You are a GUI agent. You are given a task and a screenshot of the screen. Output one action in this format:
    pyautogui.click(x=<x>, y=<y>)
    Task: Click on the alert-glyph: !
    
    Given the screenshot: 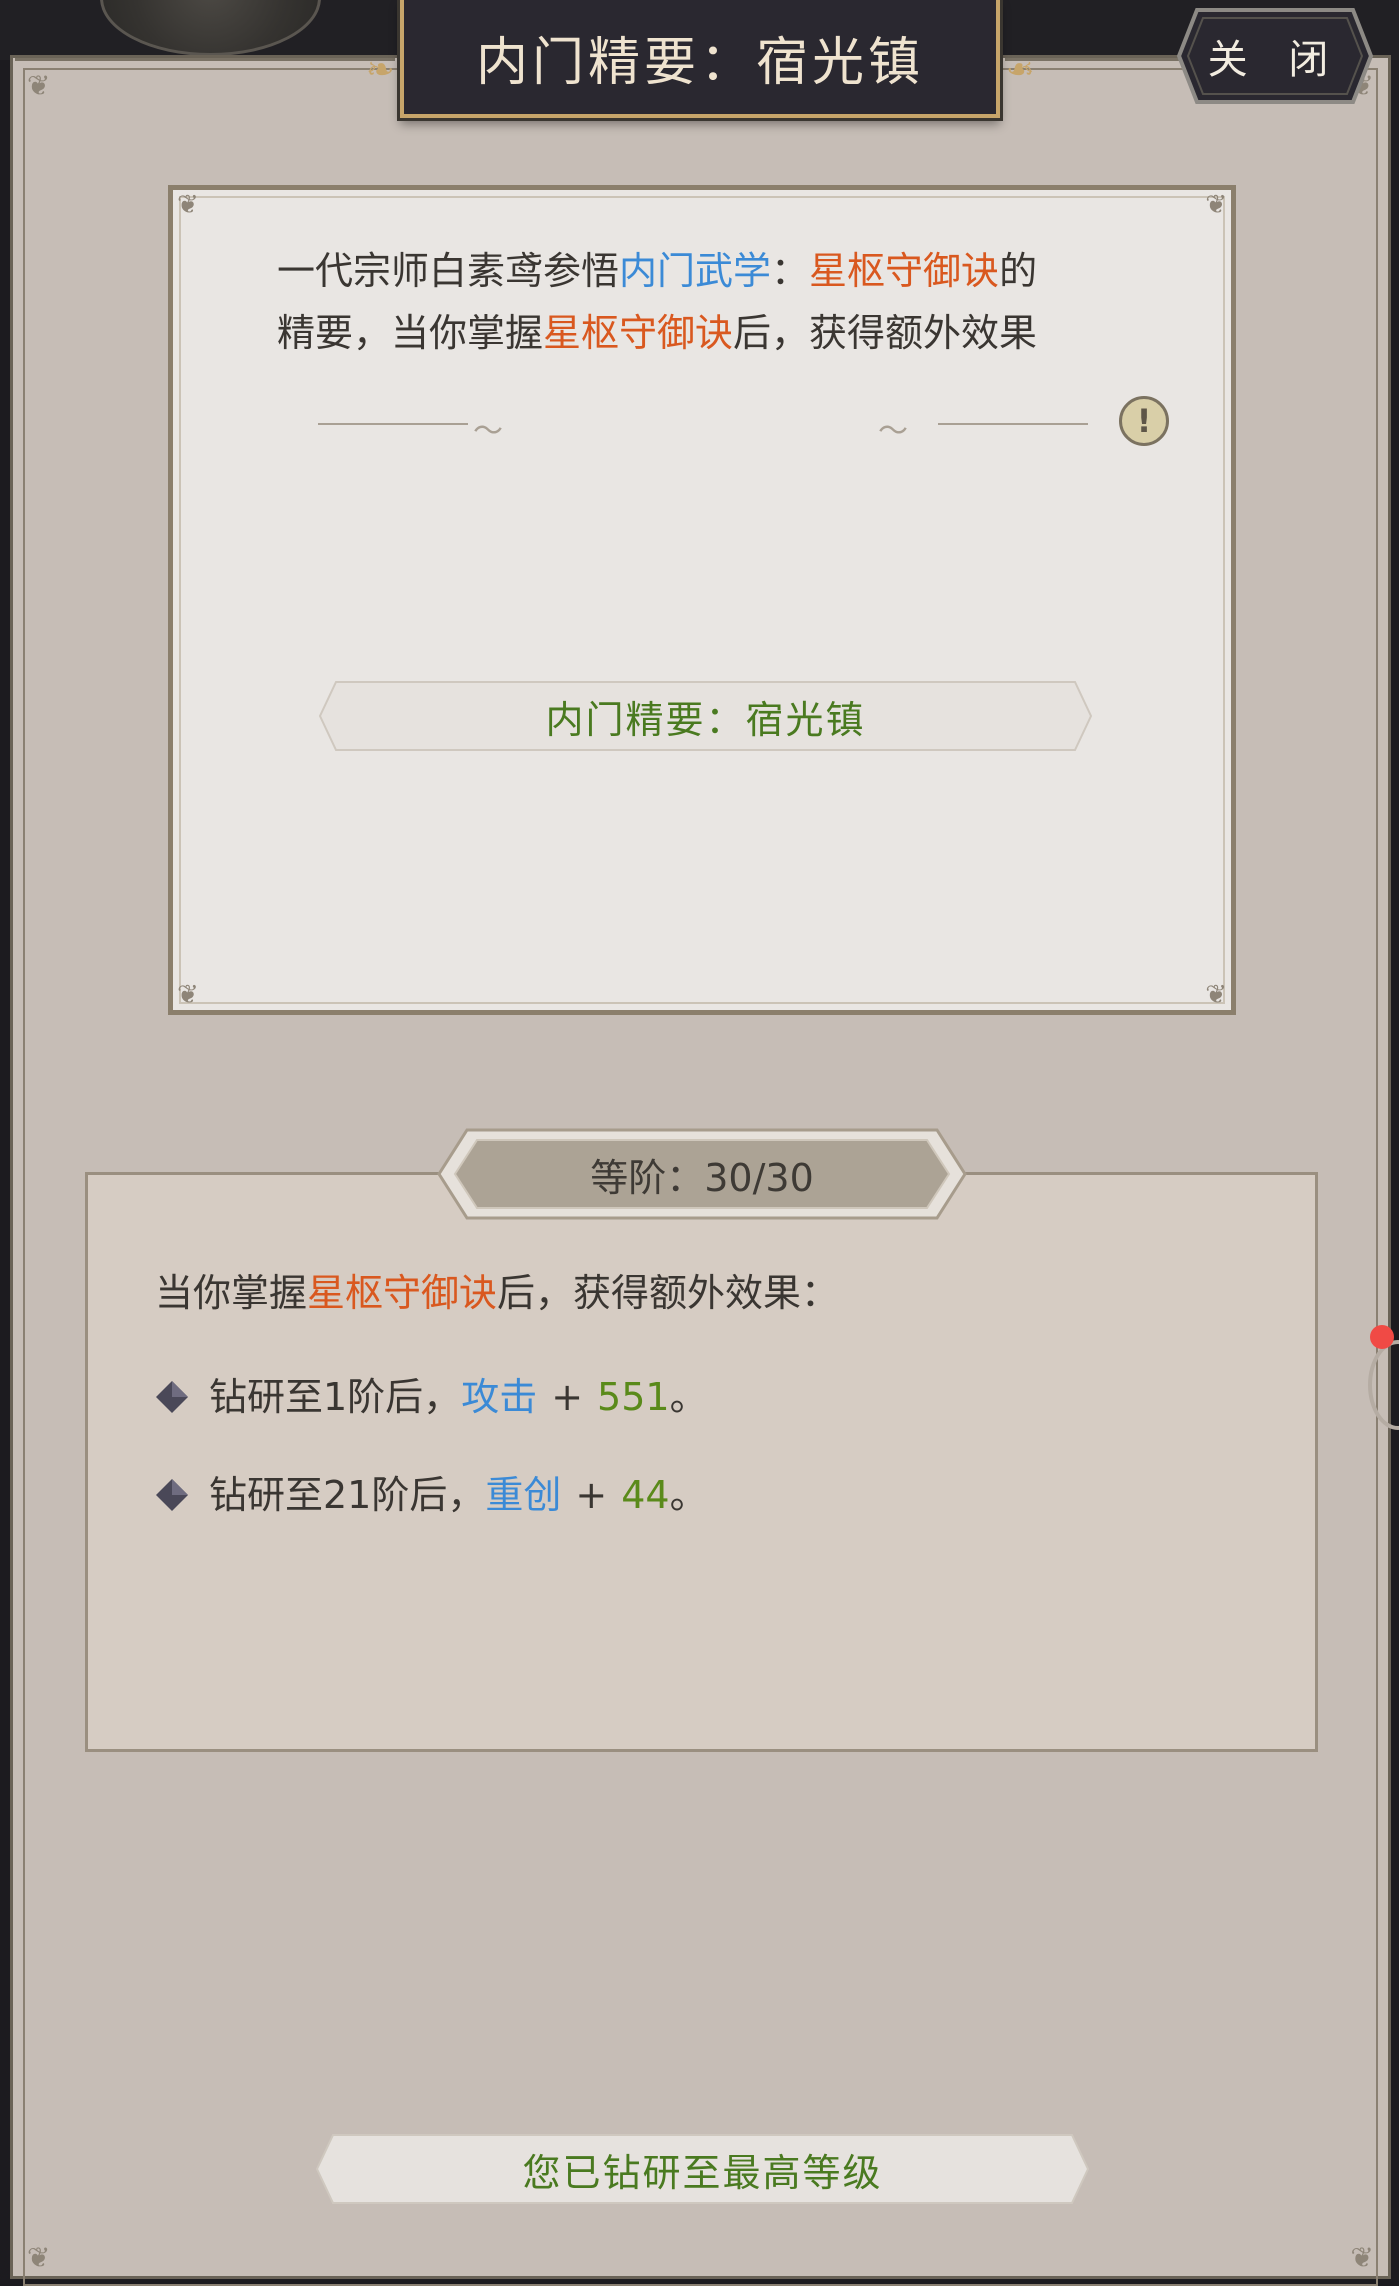 What is the action you would take?
    pyautogui.click(x=1144, y=421)
    